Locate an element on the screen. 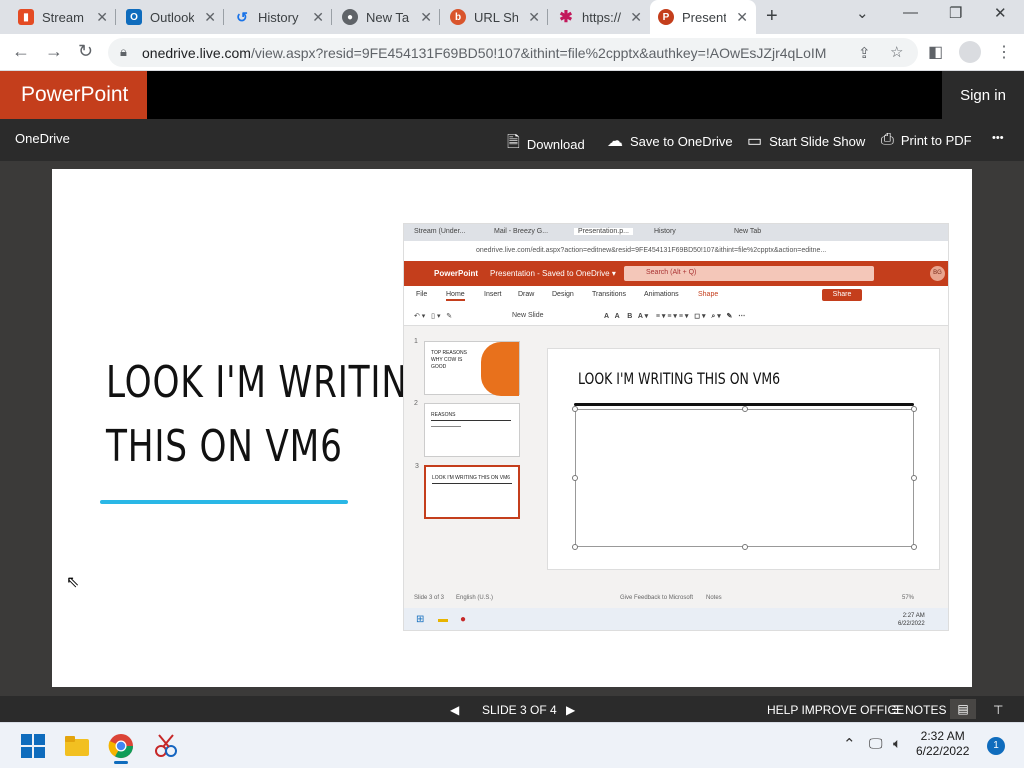  tab-title: Outlook is located at coordinates (172, 17).